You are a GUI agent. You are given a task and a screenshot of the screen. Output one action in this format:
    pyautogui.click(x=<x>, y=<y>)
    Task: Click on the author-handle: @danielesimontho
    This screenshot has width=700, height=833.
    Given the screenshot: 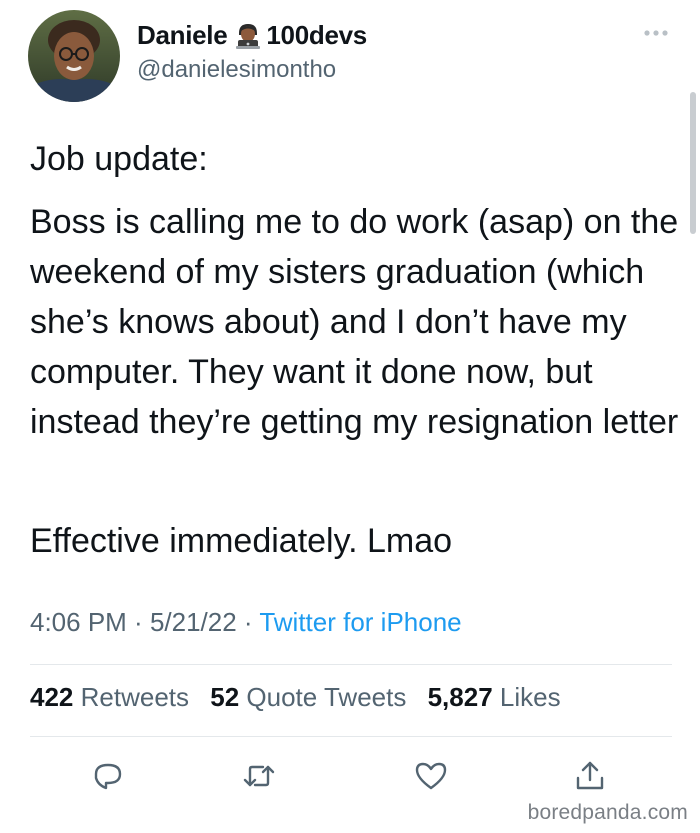 What is the action you would take?
    pyautogui.click(x=236, y=70)
    